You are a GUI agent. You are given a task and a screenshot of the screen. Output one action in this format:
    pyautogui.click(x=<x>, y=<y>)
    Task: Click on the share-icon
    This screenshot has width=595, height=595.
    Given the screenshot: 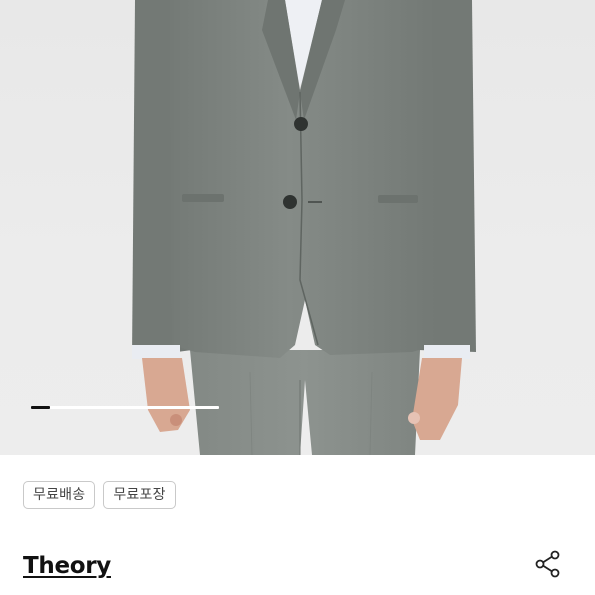 What is the action you would take?
    pyautogui.click(x=547, y=564)
    